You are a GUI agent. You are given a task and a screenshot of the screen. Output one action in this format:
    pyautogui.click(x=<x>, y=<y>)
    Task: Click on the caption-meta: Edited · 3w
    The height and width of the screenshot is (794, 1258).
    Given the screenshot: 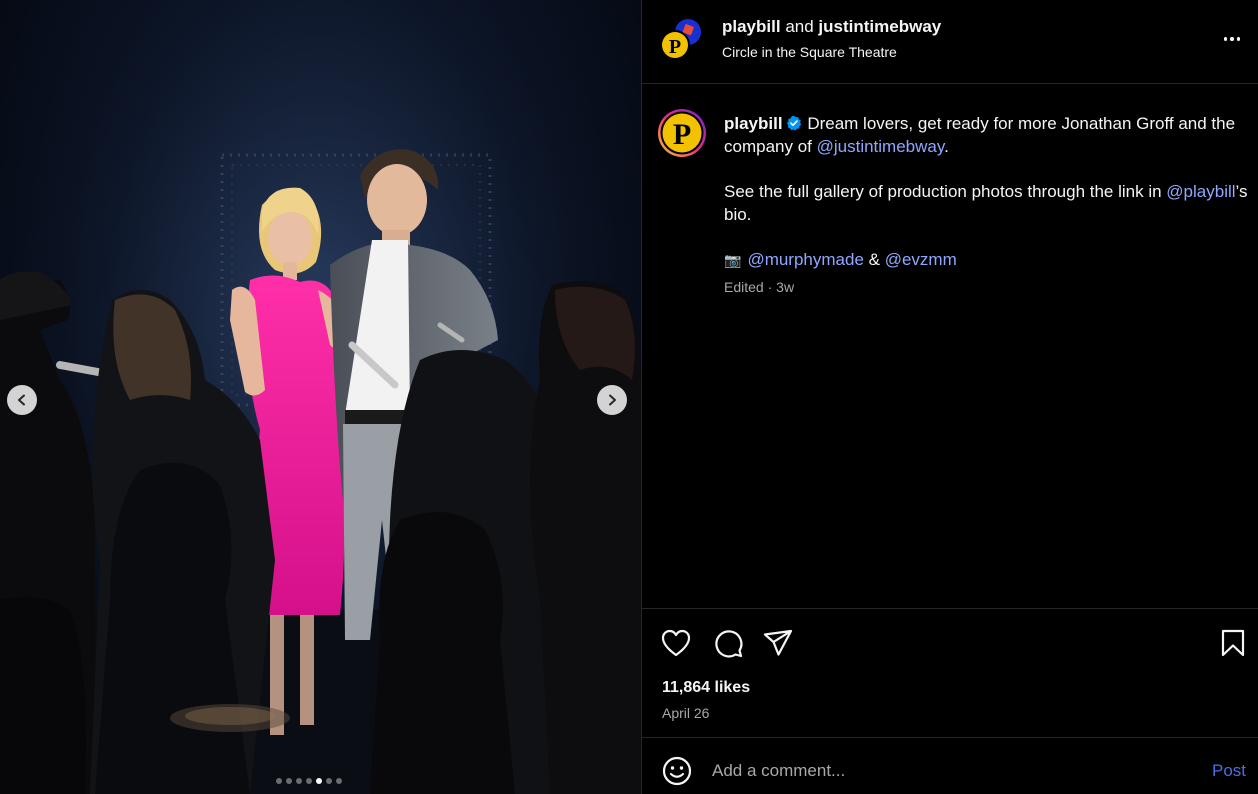 What is the action you would take?
    pyautogui.click(x=759, y=287)
    